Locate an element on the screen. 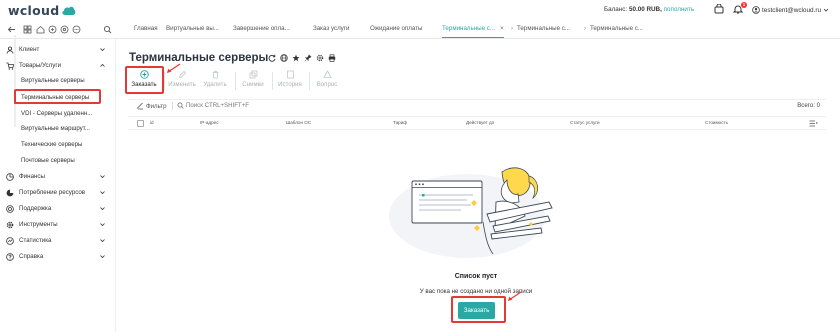 The height and width of the screenshot is (332, 840). sidebar-item-technical-servers: Технические серверы is located at coordinates (51, 144).